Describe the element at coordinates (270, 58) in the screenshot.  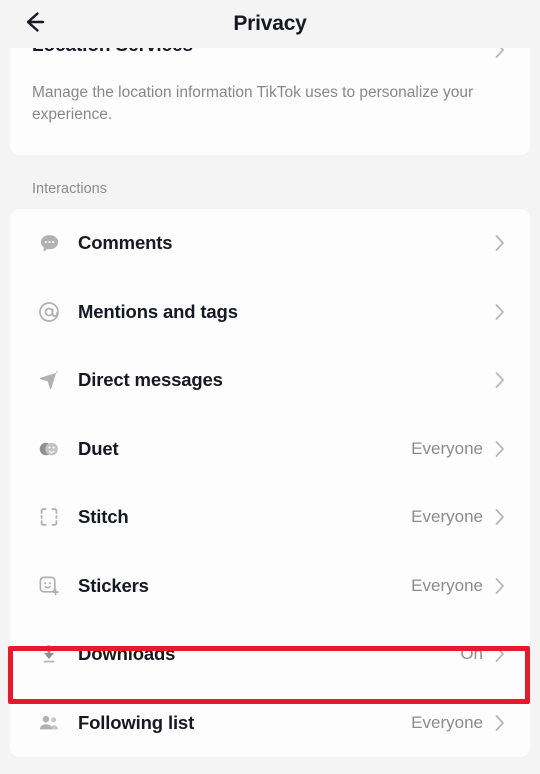
I see `location-services-row: Location Services` at that location.